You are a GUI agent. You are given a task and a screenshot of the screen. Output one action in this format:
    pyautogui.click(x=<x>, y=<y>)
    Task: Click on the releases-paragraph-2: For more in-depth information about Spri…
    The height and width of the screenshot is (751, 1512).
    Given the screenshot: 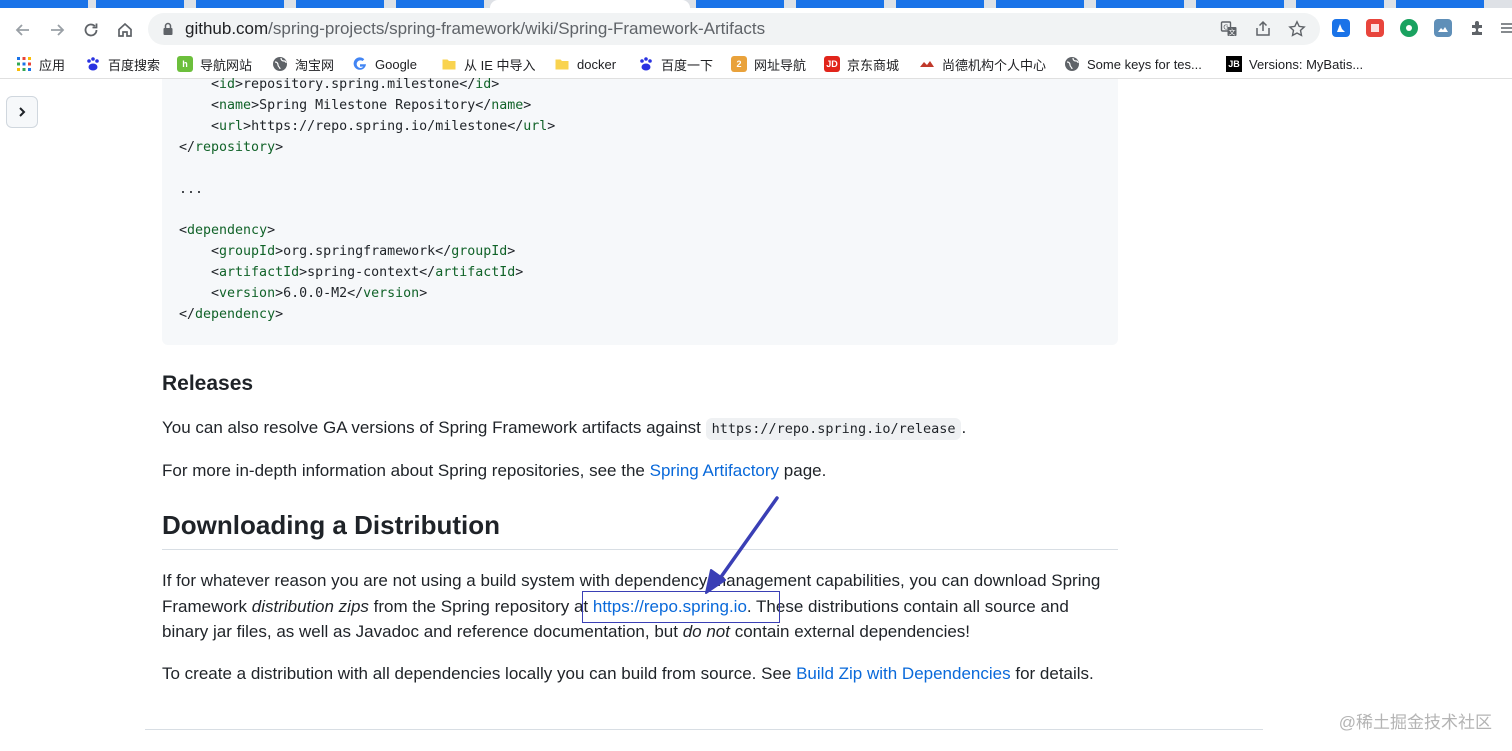 What is the action you would take?
    pyautogui.click(x=642, y=471)
    